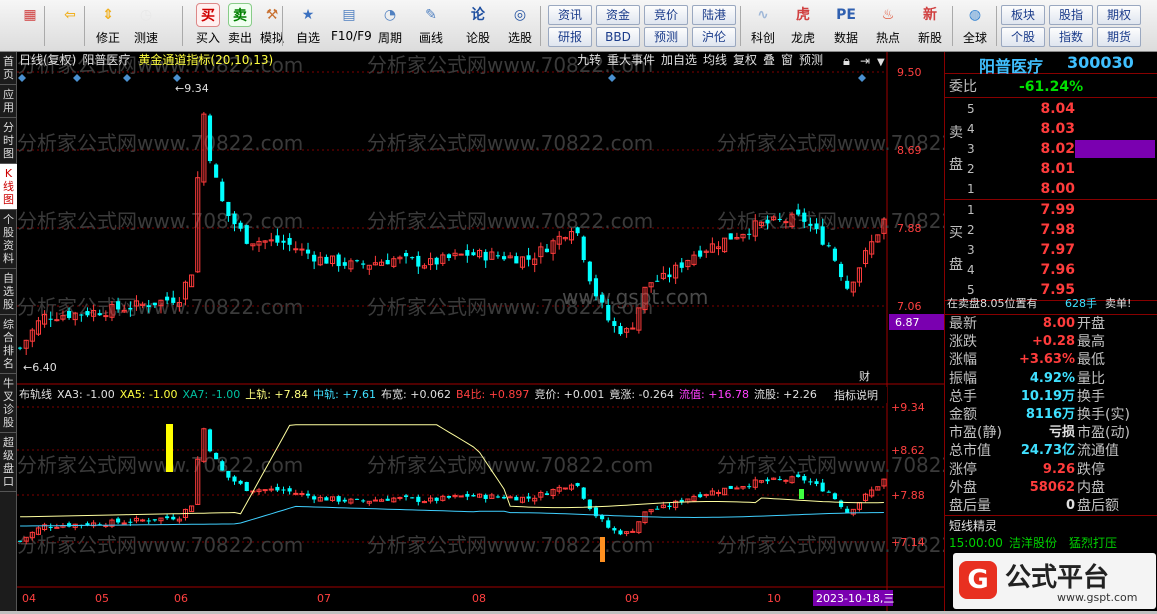  What do you see at coordinates (679, 60) in the screenshot?
I see `chart-tool-2: 加自选` at bounding box center [679, 60].